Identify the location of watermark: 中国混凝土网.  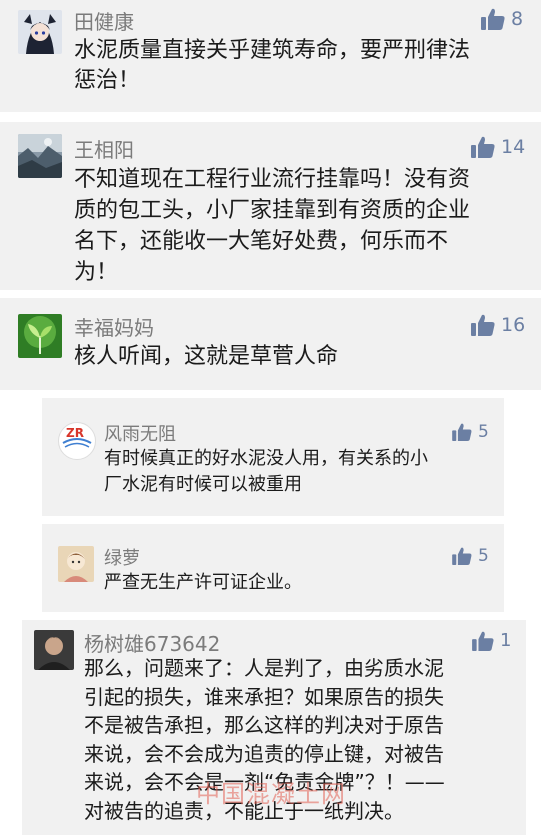
(271, 794).